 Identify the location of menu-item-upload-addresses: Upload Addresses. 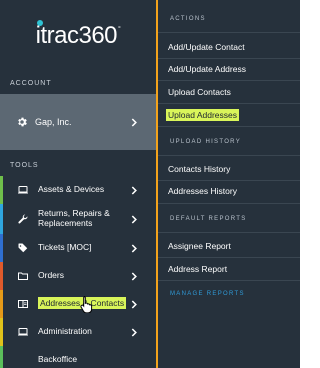
(202, 115).